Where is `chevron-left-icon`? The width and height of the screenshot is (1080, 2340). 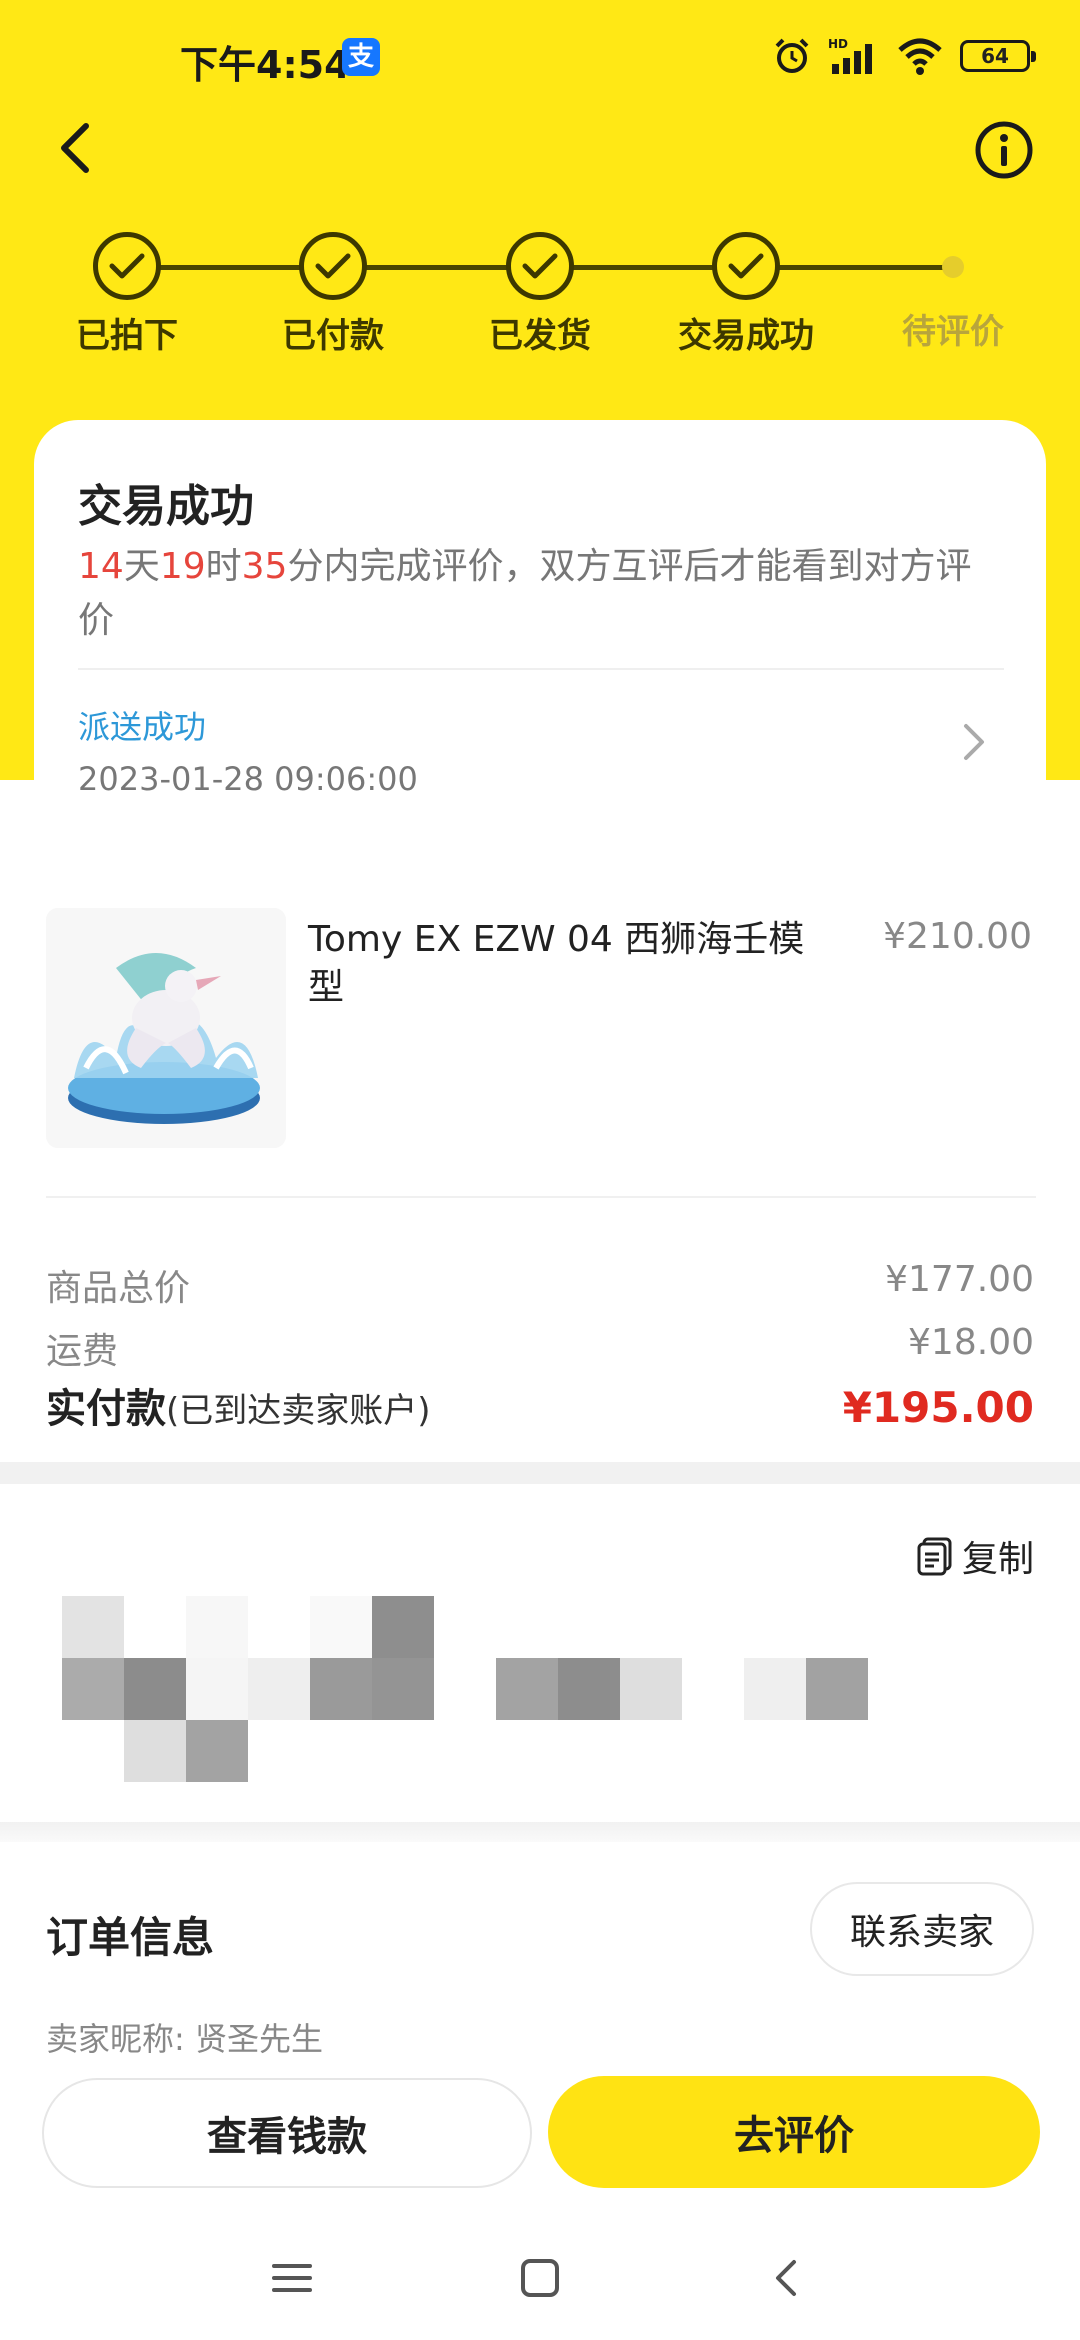 chevron-left-icon is located at coordinates (75, 148).